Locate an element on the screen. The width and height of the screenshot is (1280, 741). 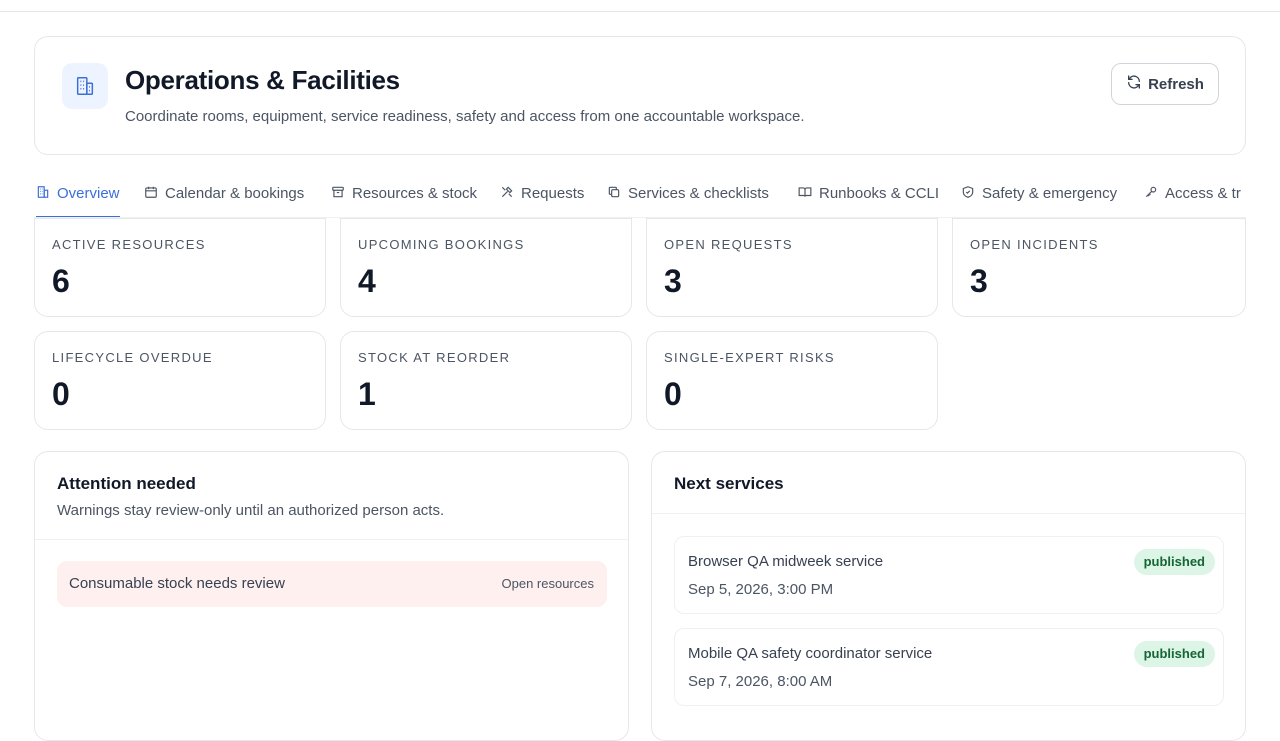
service-name: Mobile QA safety coordinator service is located at coordinates (810, 653).